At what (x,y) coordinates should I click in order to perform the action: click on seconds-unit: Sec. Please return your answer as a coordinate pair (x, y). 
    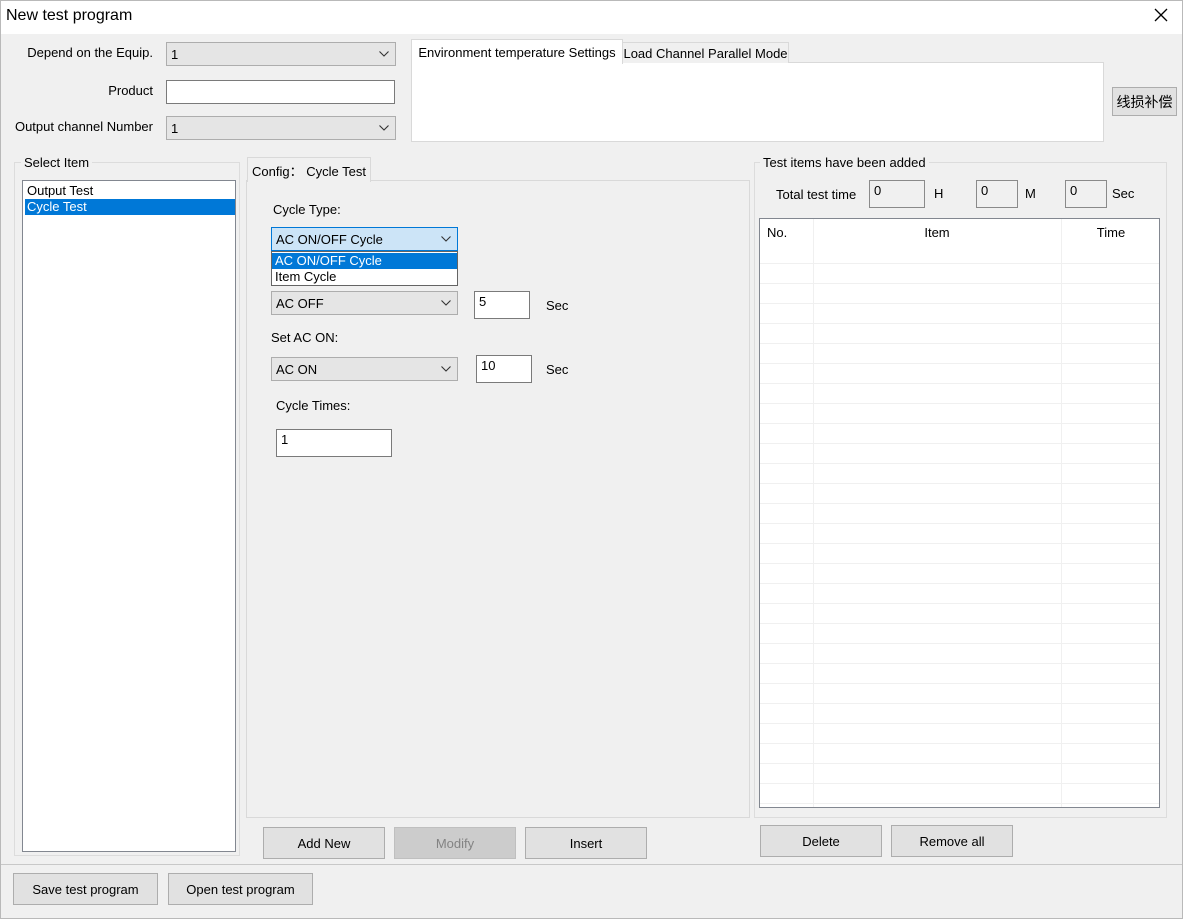
    Looking at the image, I should click on (1123, 193).